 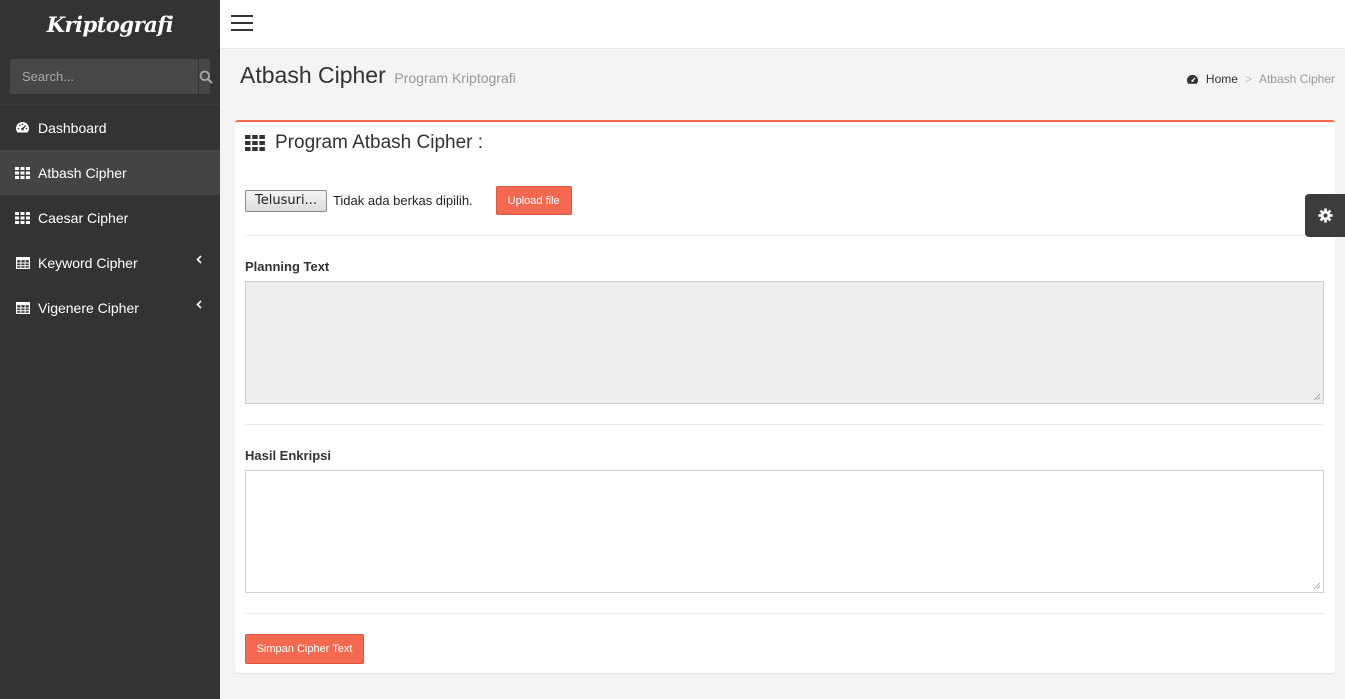 I want to click on settings-tab, so click(x=1325, y=215).